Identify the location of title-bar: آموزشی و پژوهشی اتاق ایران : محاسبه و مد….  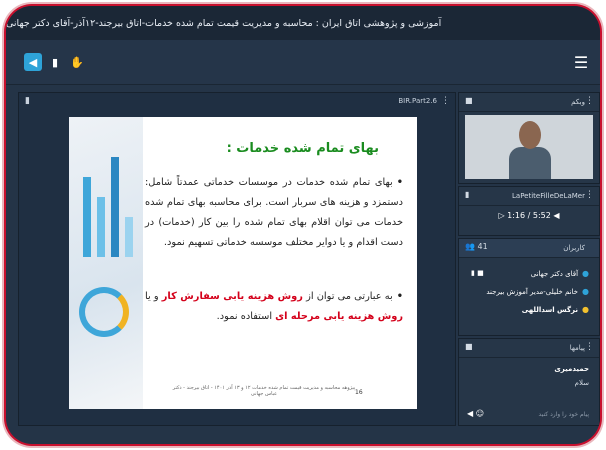
(303, 23).